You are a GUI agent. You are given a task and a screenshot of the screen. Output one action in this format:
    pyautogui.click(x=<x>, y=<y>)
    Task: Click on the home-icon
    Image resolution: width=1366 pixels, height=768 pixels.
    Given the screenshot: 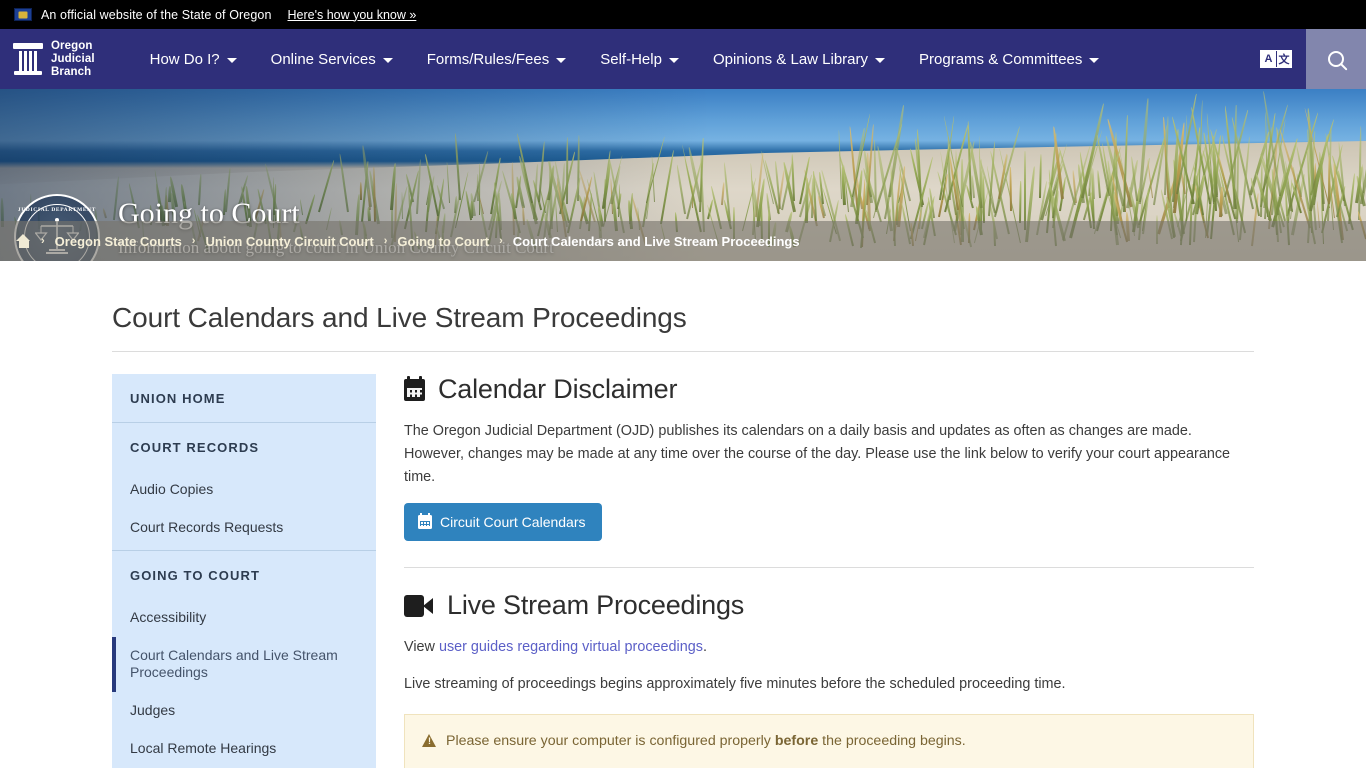 What is the action you would take?
    pyautogui.click(x=23, y=241)
    